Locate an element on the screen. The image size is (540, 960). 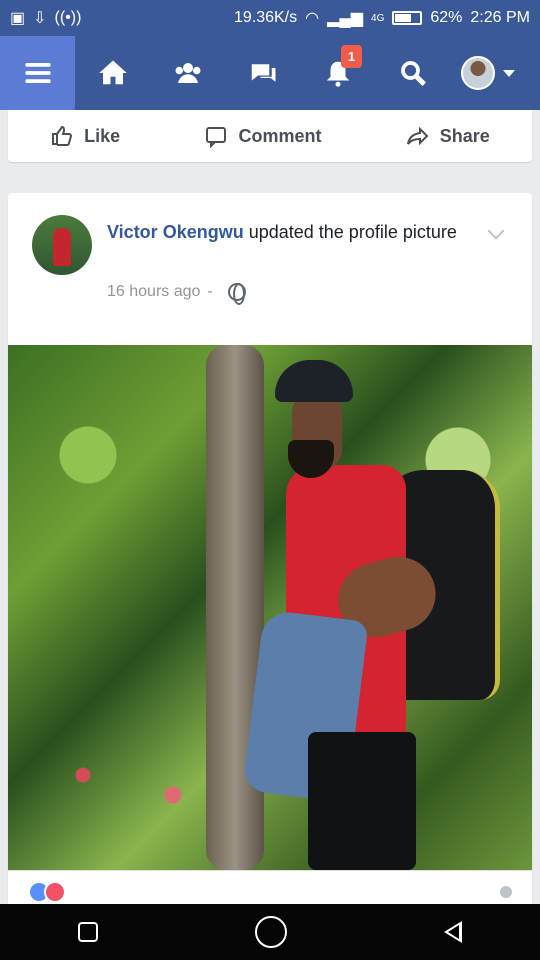
search-button is located at coordinates (412, 73).